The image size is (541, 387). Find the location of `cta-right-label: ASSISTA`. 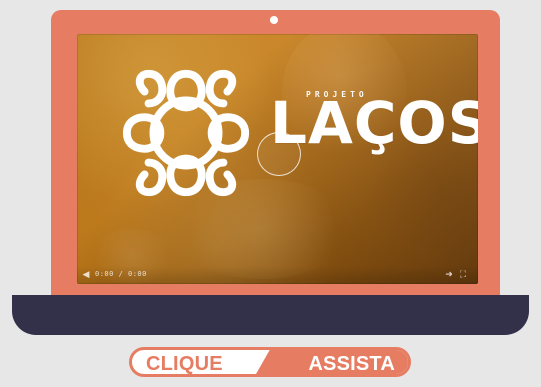

cta-right-label: ASSISTA is located at coordinates (351, 364).